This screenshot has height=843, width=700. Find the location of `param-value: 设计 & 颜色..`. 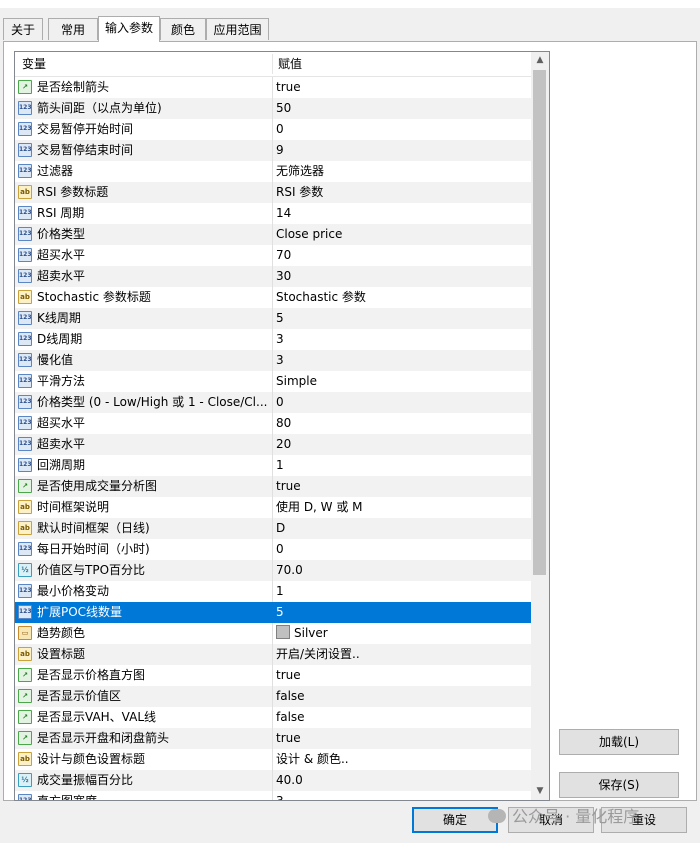

param-value: 设计 & 颜色.. is located at coordinates (402, 759).